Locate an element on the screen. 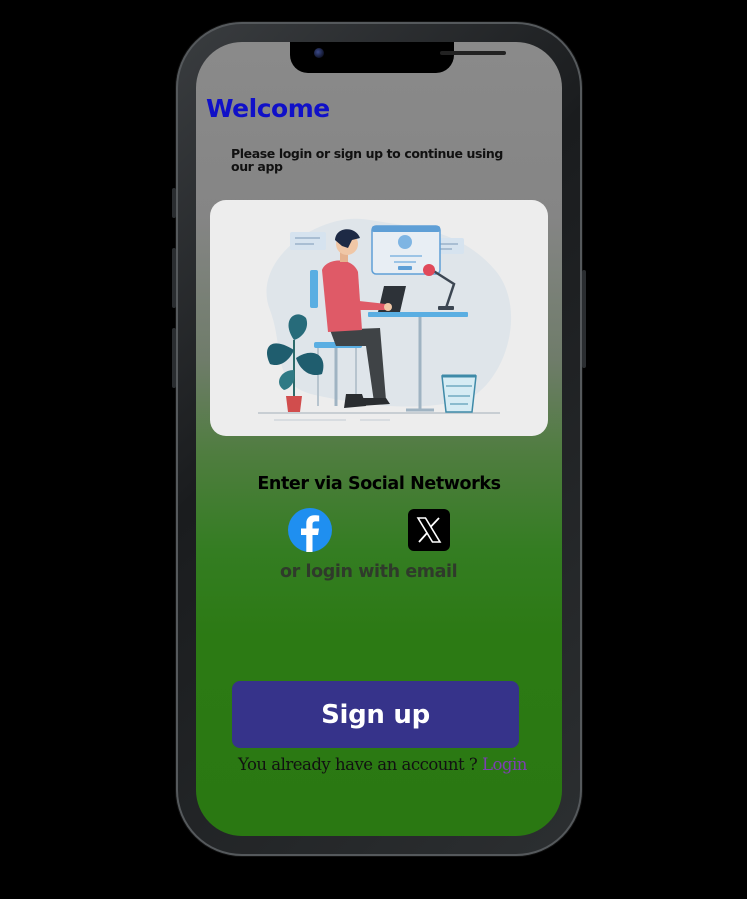  facebook-icon is located at coordinates (310, 533).